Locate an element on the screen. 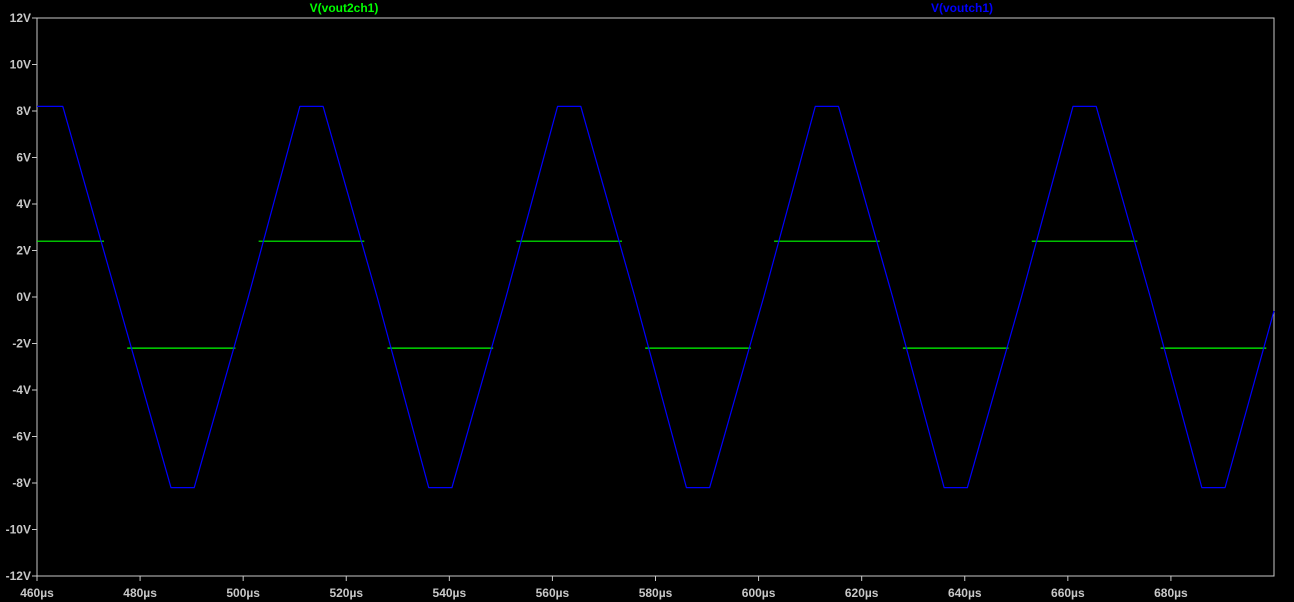 The image size is (1294, 602). x-tick-label: 580µs is located at coordinates (656, 593).